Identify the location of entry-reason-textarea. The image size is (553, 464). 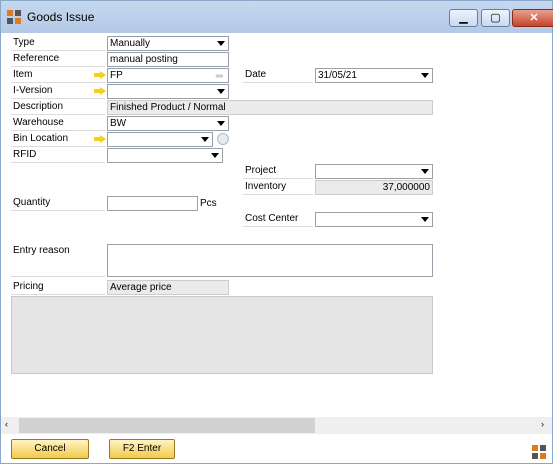
(270, 260).